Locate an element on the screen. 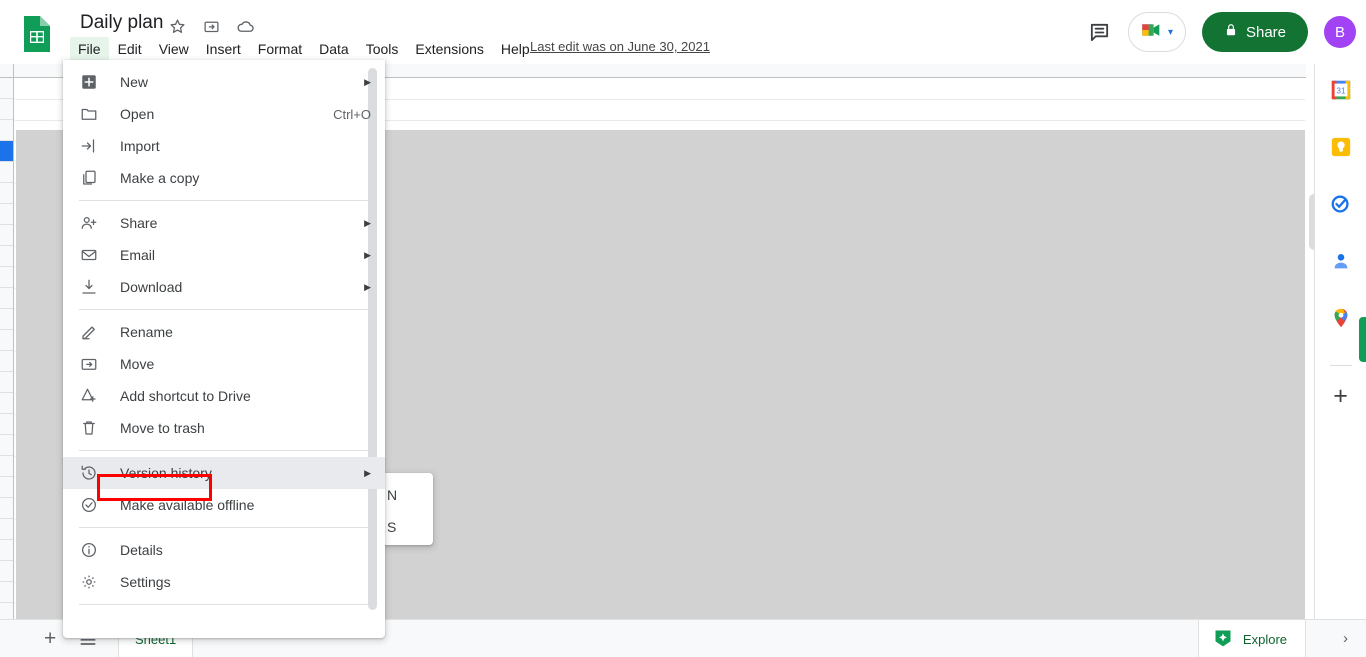 The image size is (1366, 657). title-icon-group is located at coordinates (211, 26).